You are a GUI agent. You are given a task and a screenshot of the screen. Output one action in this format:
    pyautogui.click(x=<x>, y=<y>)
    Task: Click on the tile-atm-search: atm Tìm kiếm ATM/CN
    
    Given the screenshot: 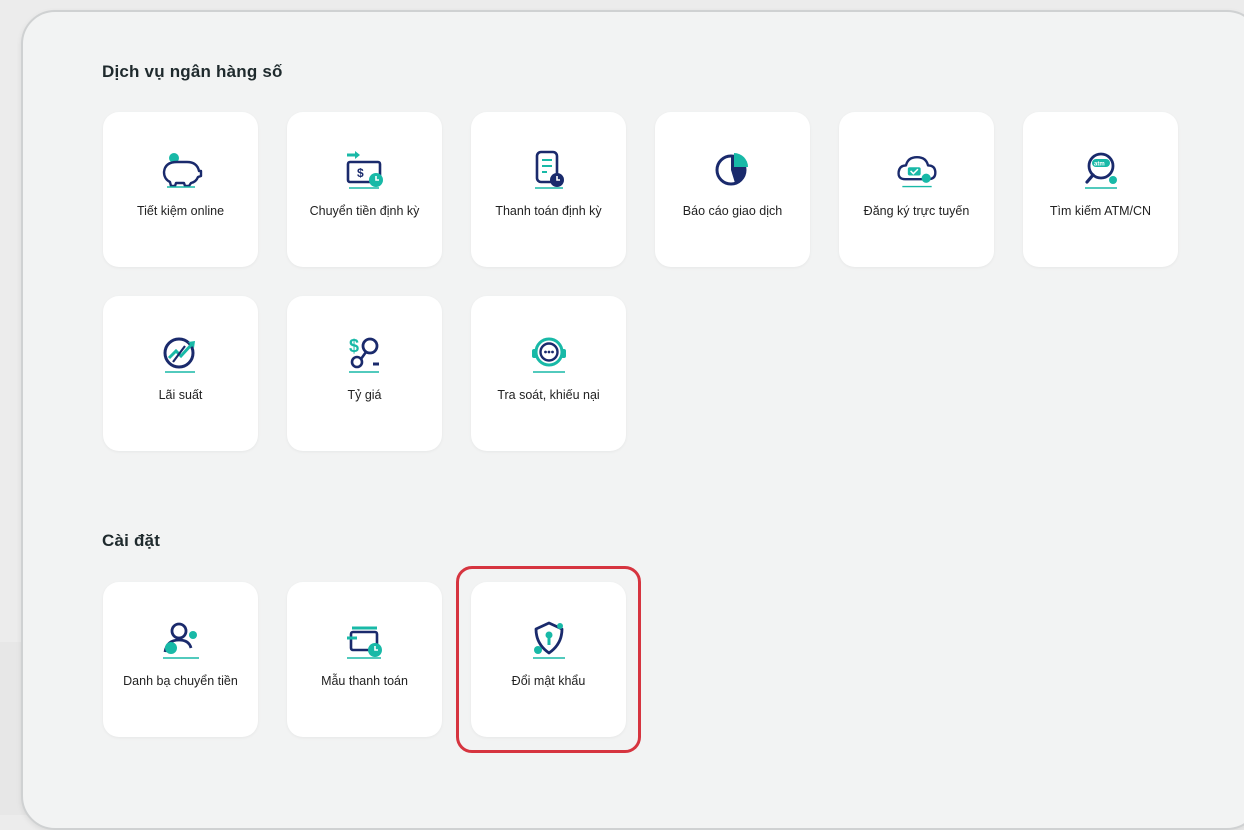 What is the action you would take?
    pyautogui.click(x=1100, y=189)
    